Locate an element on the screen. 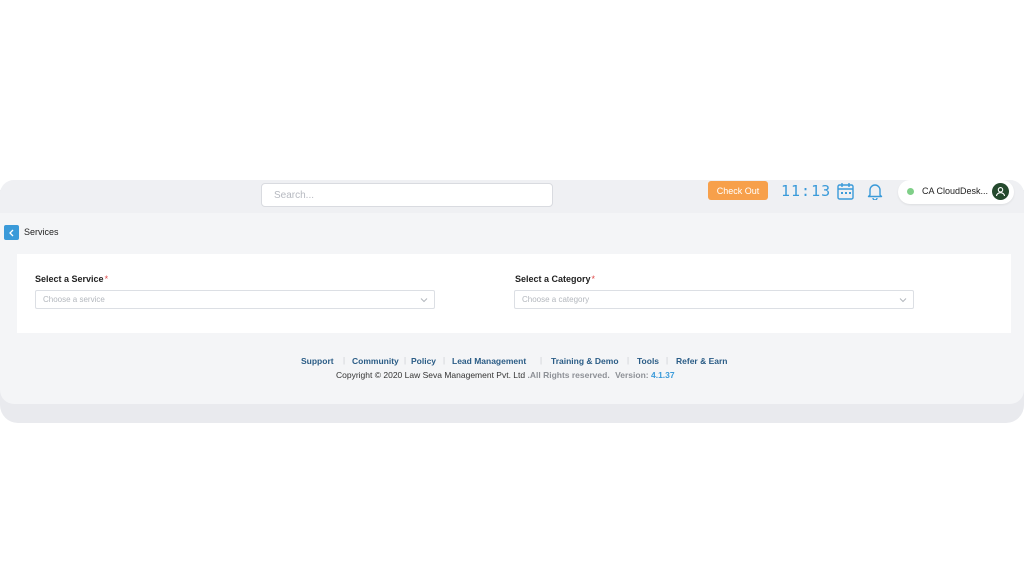 Image resolution: width=1024 pixels, height=585 pixels. rights-text: .All Rights reserved. is located at coordinates (567, 375).